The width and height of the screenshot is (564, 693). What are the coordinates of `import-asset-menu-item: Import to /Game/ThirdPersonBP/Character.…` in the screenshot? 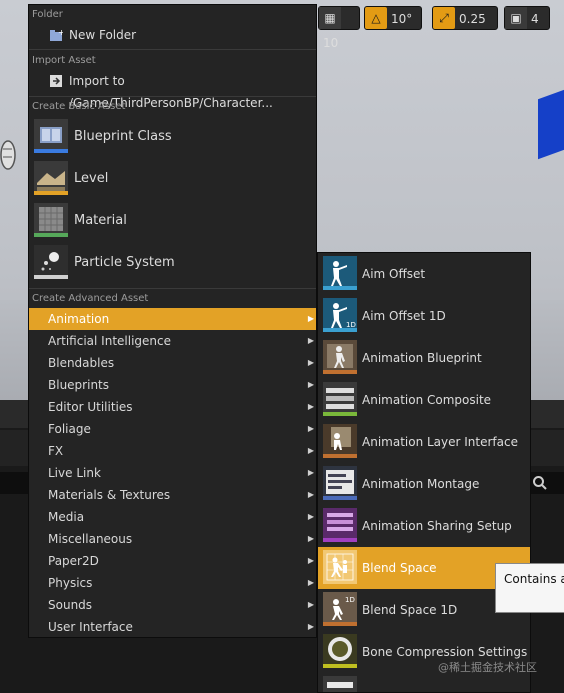 It's located at (172, 90).